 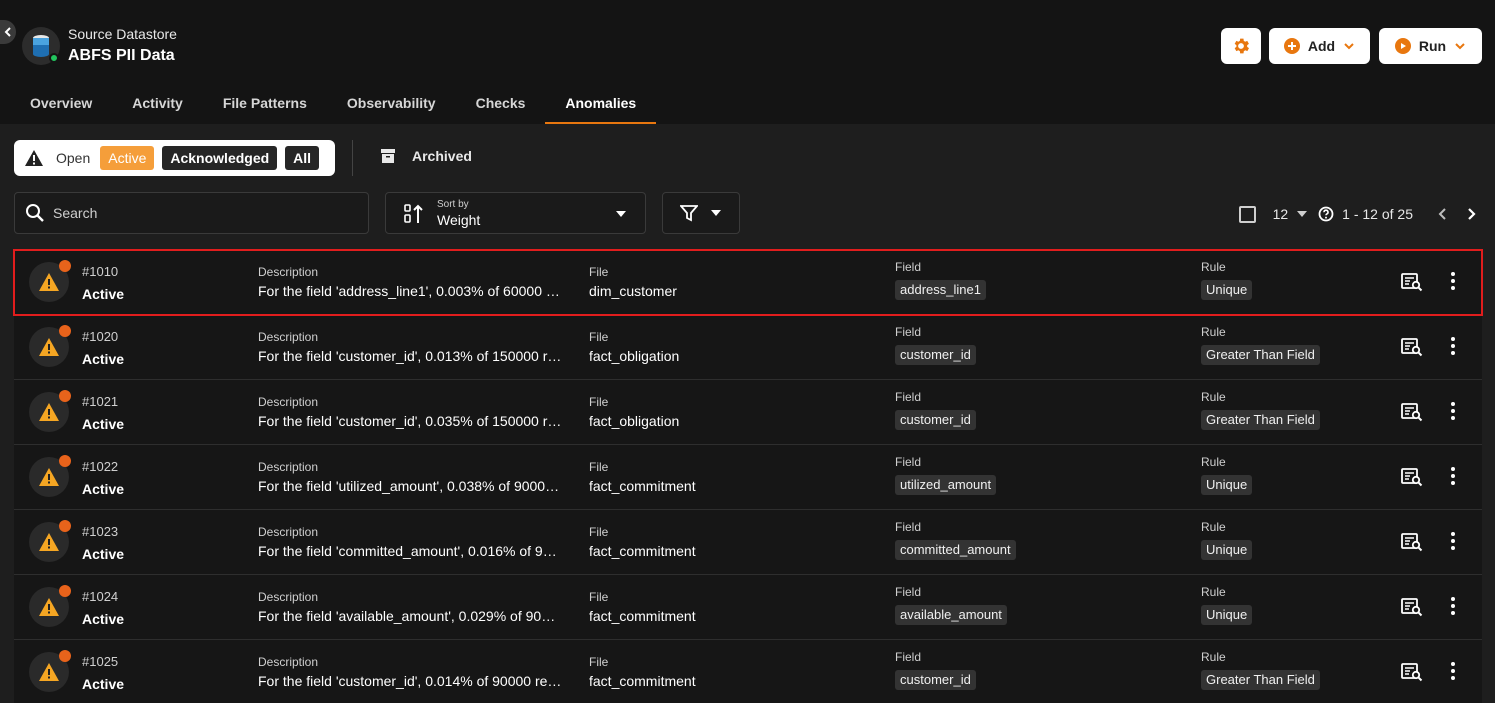 What do you see at coordinates (601, 104) in the screenshot?
I see `tab-anomalies: Anomalies` at bounding box center [601, 104].